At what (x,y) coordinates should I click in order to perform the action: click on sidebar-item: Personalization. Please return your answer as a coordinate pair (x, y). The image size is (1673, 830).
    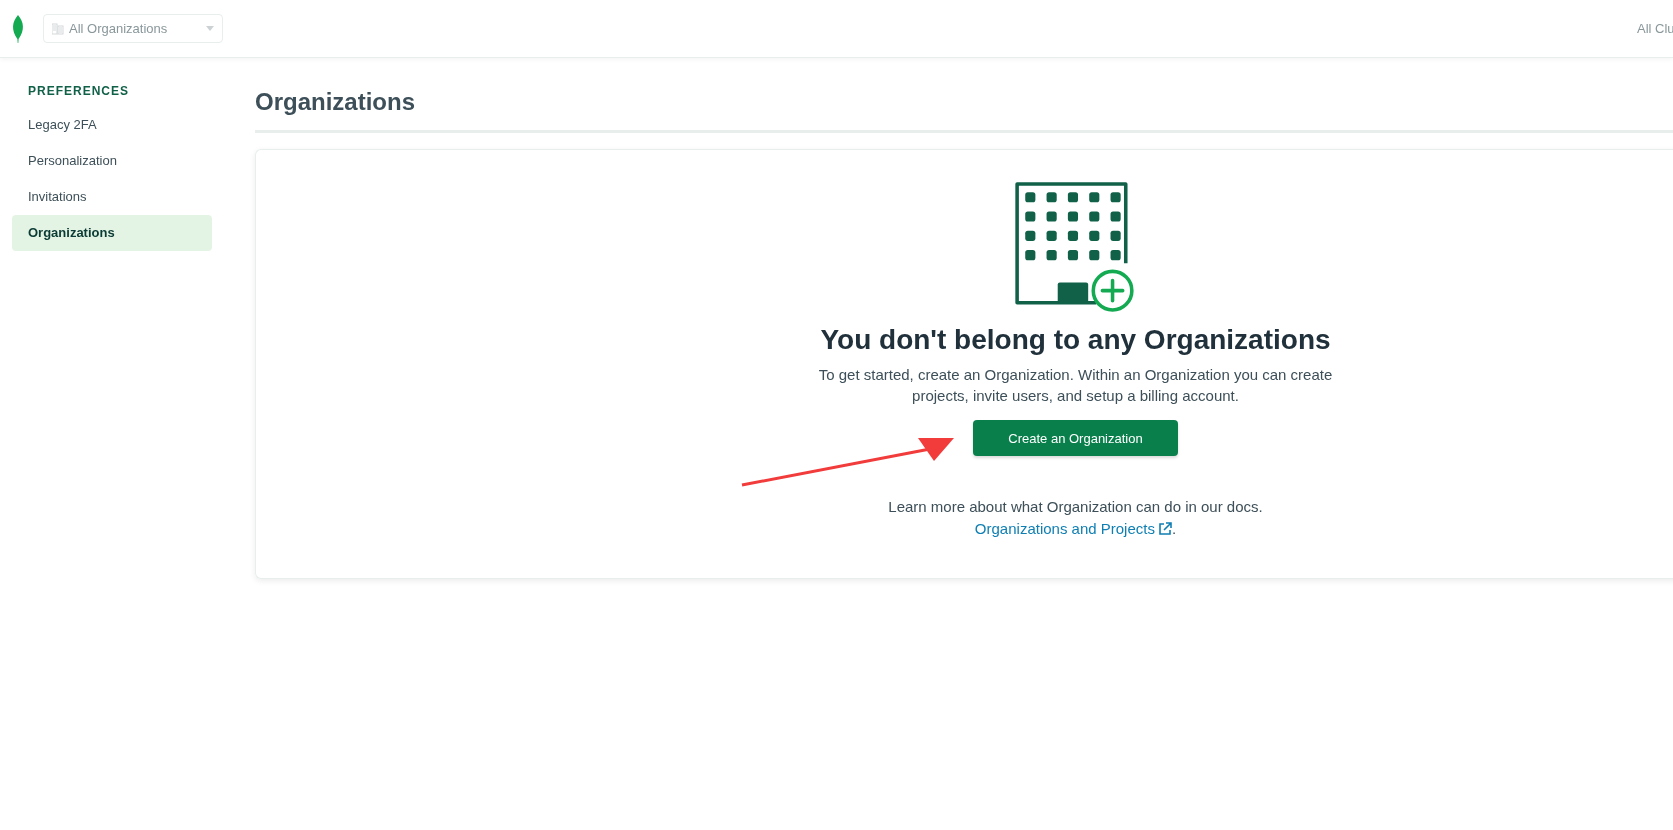
    Looking at the image, I should click on (112, 161).